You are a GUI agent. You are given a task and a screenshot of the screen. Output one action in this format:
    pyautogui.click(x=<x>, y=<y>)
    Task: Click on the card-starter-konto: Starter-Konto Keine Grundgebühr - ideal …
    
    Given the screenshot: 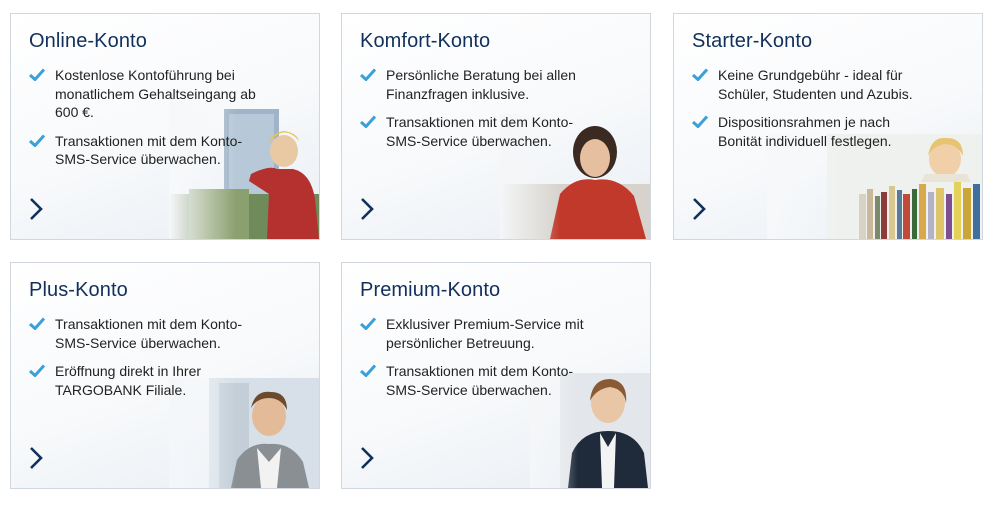 What is the action you would take?
    pyautogui.click(x=828, y=126)
    